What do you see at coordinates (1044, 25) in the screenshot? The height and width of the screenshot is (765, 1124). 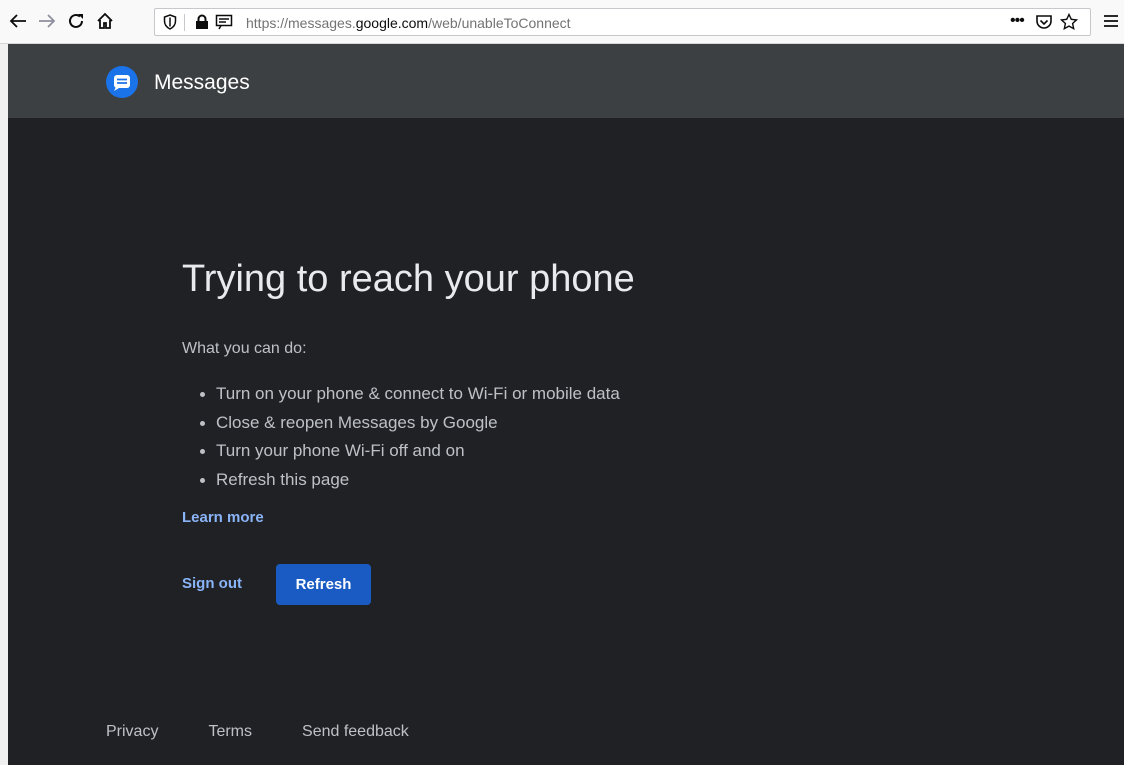 I see `pocket-icon` at bounding box center [1044, 25].